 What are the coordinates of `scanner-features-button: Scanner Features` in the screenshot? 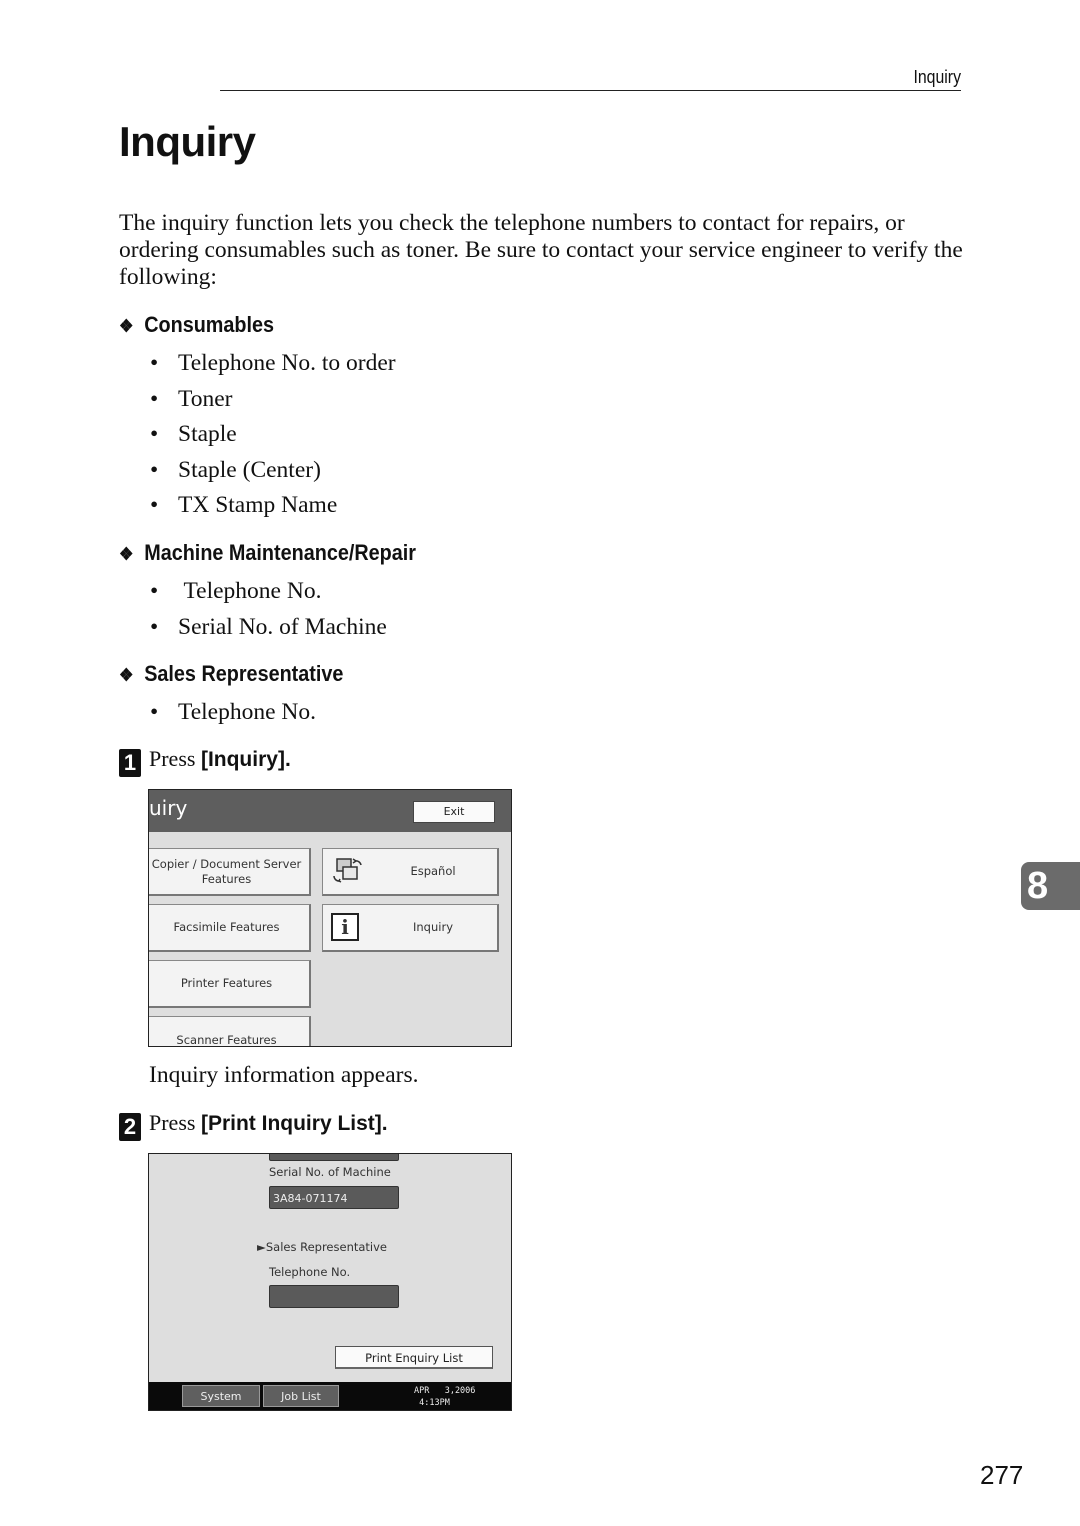 It's located at (230, 1031).